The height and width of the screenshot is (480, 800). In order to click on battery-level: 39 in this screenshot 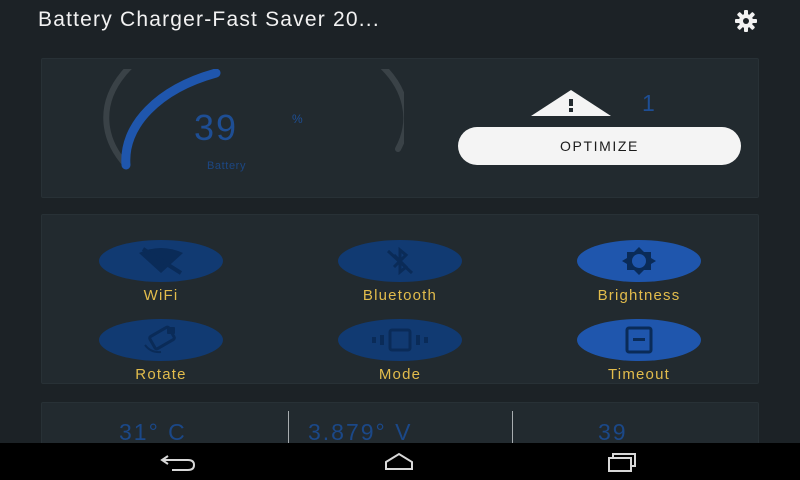, I will do `click(216, 127)`.